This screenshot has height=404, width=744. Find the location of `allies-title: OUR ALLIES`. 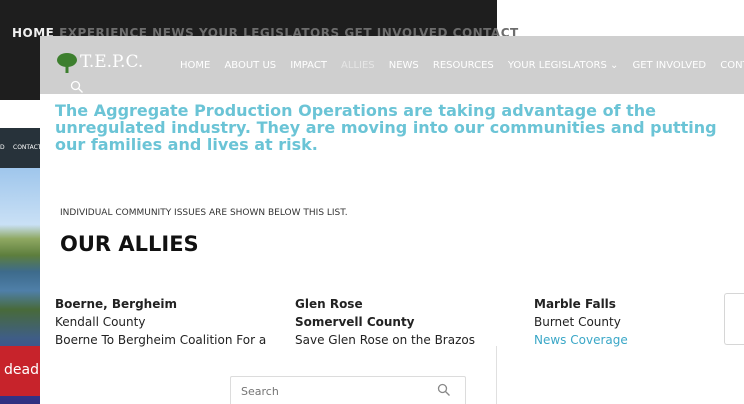

allies-title: OUR ALLIES is located at coordinates (129, 244).